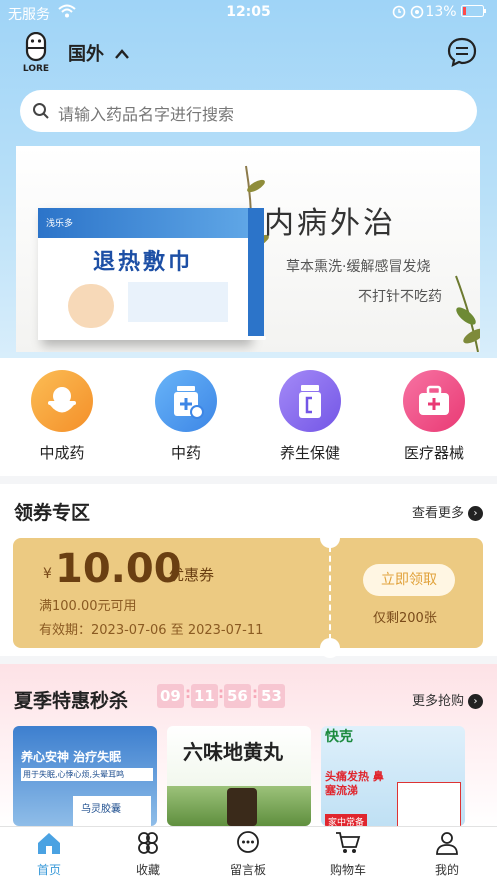 Image resolution: width=497 pixels, height=884 pixels. I want to click on banner-line1: 草本熏洗·缓解感冒发烧, so click(358, 267).